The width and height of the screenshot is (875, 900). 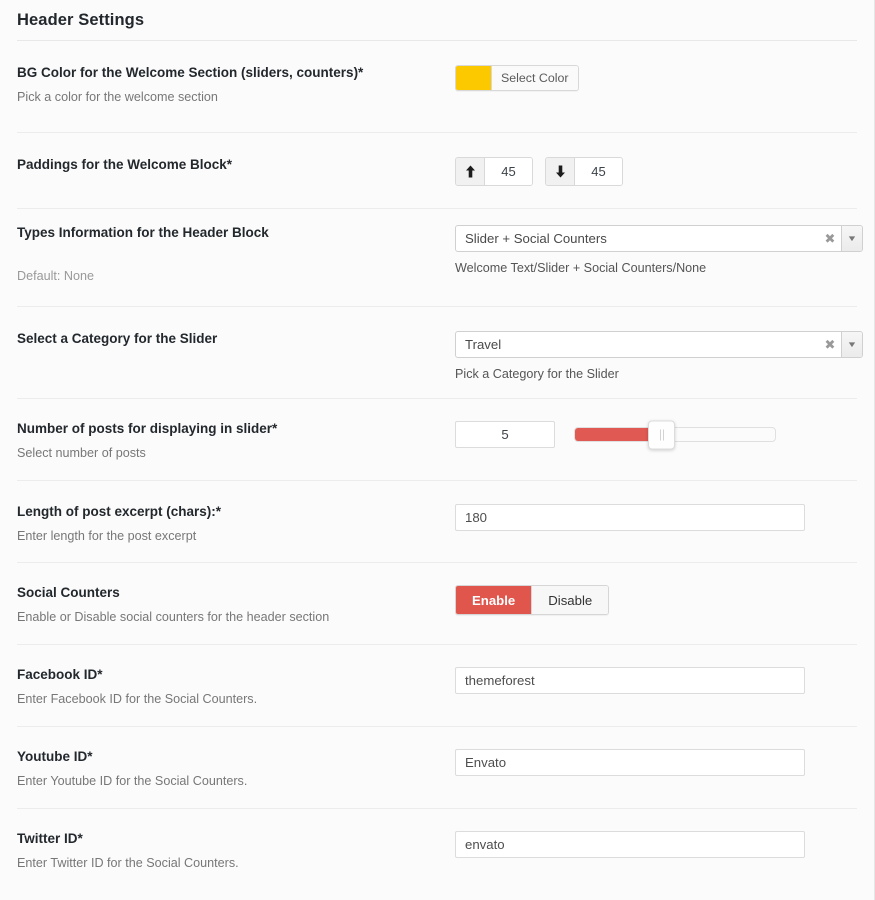 I want to click on excerpt-length-description: Enter length for the post excerpt, so click(x=107, y=535).